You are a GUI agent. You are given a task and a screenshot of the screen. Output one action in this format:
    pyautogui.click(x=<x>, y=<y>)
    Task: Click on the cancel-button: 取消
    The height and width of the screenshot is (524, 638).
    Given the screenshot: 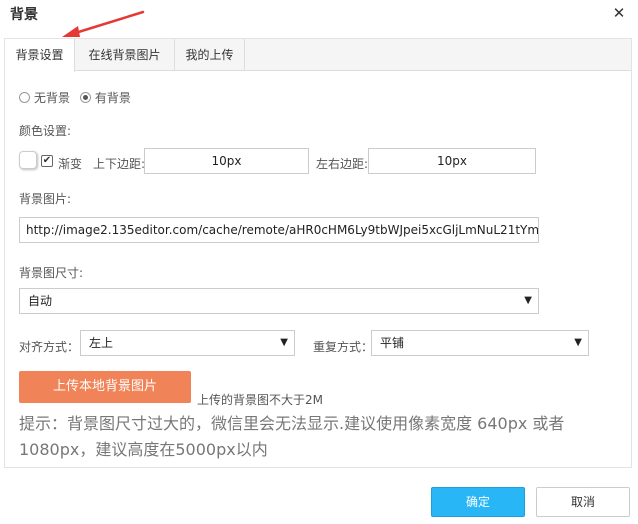 What is the action you would take?
    pyautogui.click(x=583, y=502)
    